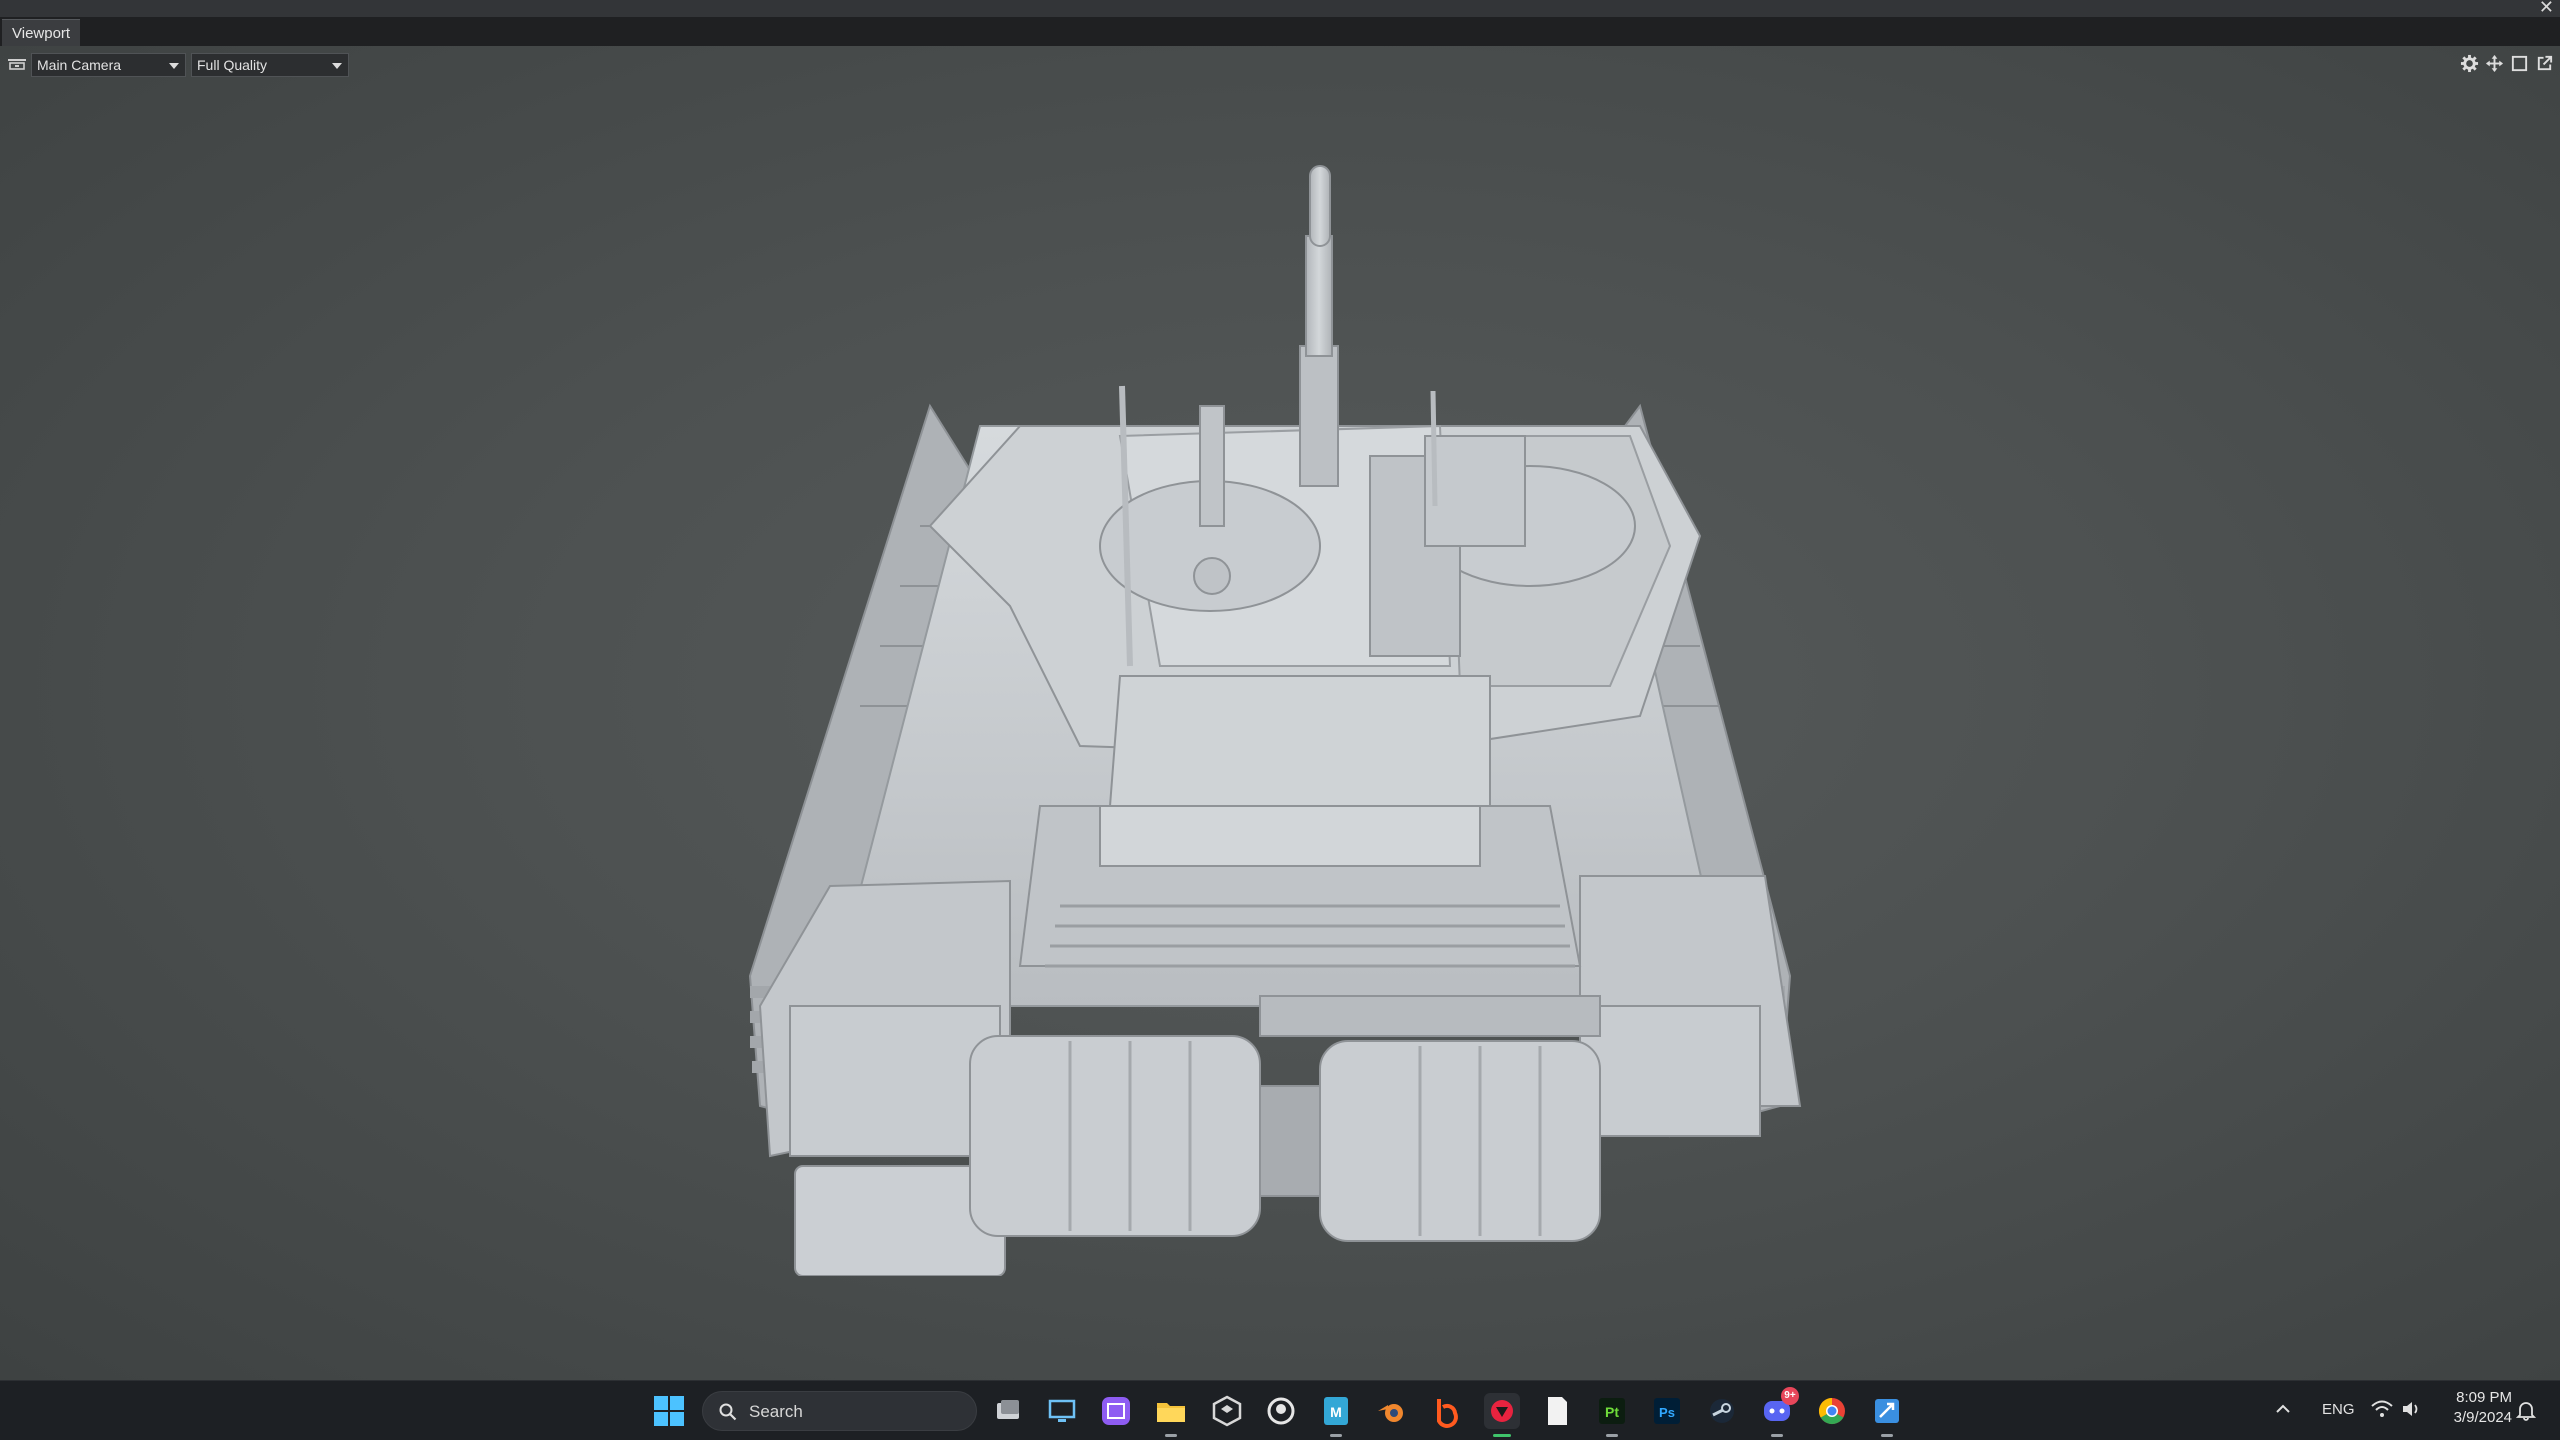  I want to click on chevron-up-icon, so click(2283, 1409).